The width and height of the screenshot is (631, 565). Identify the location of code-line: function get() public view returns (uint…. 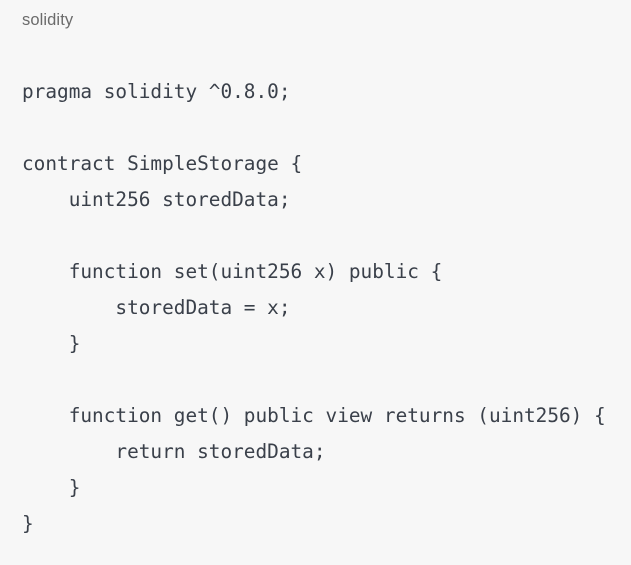
(314, 415).